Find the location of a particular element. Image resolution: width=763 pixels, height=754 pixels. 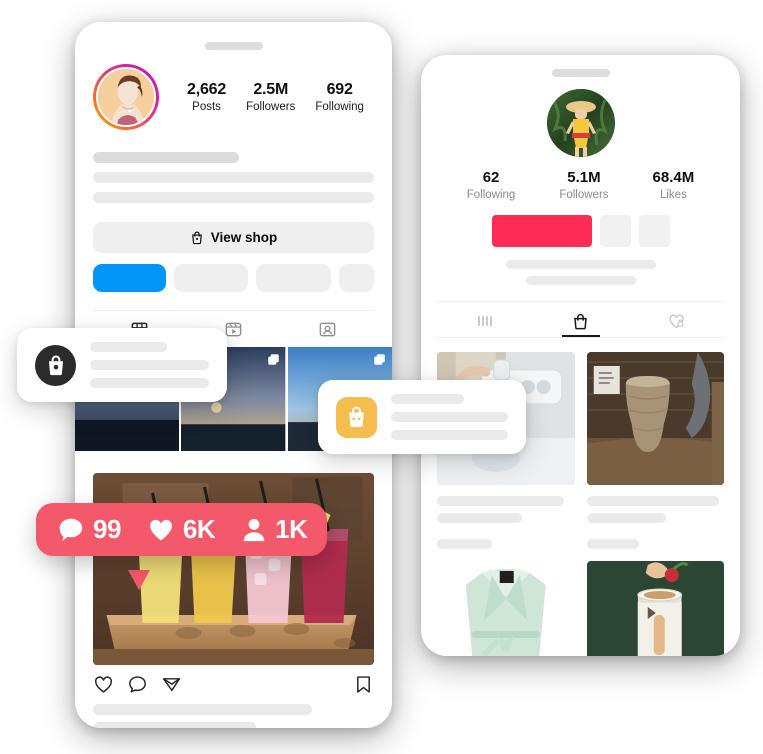

tiktok-stats: 62 Following 5.1M Followers 68.4M Likes is located at coordinates (580, 185).